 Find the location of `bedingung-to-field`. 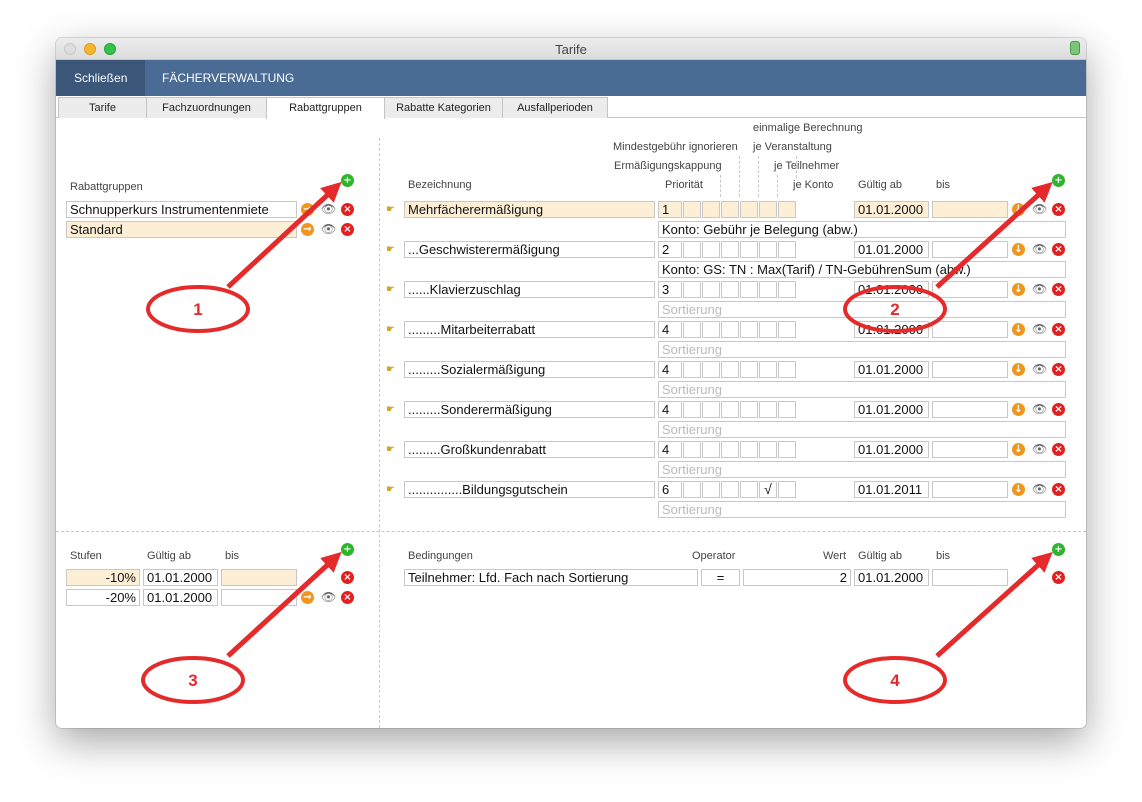

bedingung-to-field is located at coordinates (970, 577).